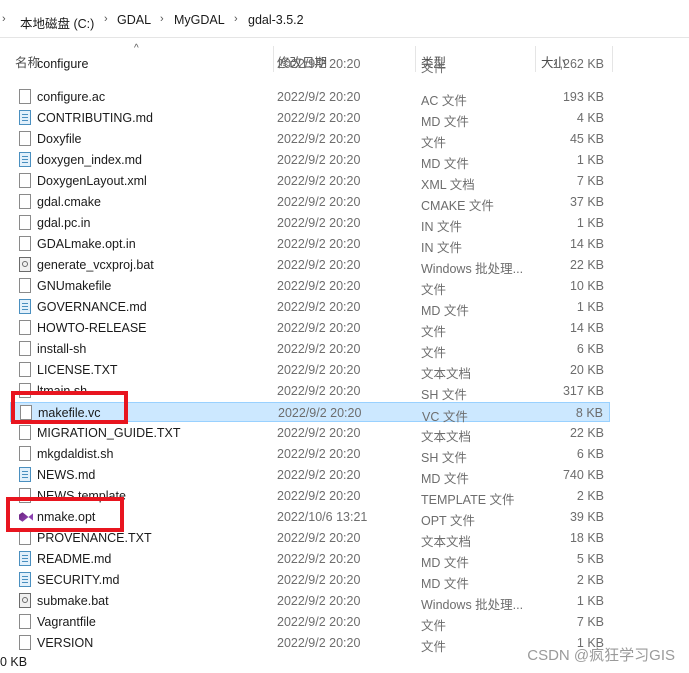 The image size is (689, 673). Describe the element at coordinates (310, 223) in the screenshot. I see `file-row: gdal.pc.in 2022/9/2 20:20 IN 文件 1 KB` at that location.